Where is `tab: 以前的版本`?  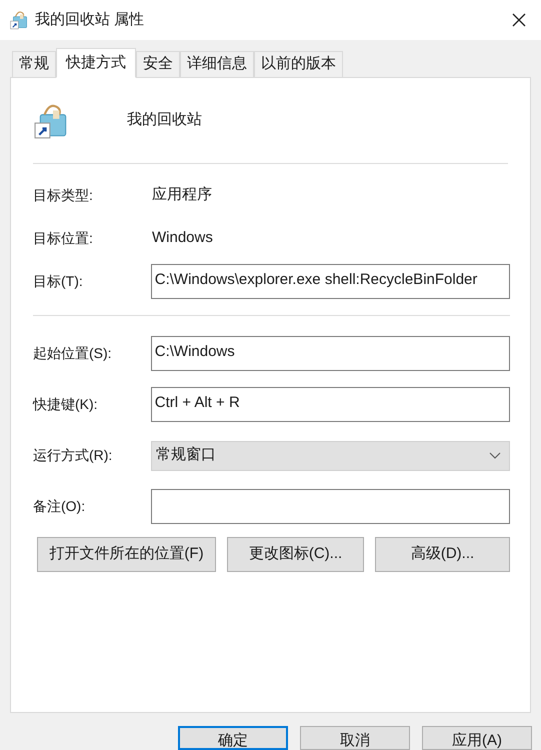 tab: 以前的版本 is located at coordinates (298, 64).